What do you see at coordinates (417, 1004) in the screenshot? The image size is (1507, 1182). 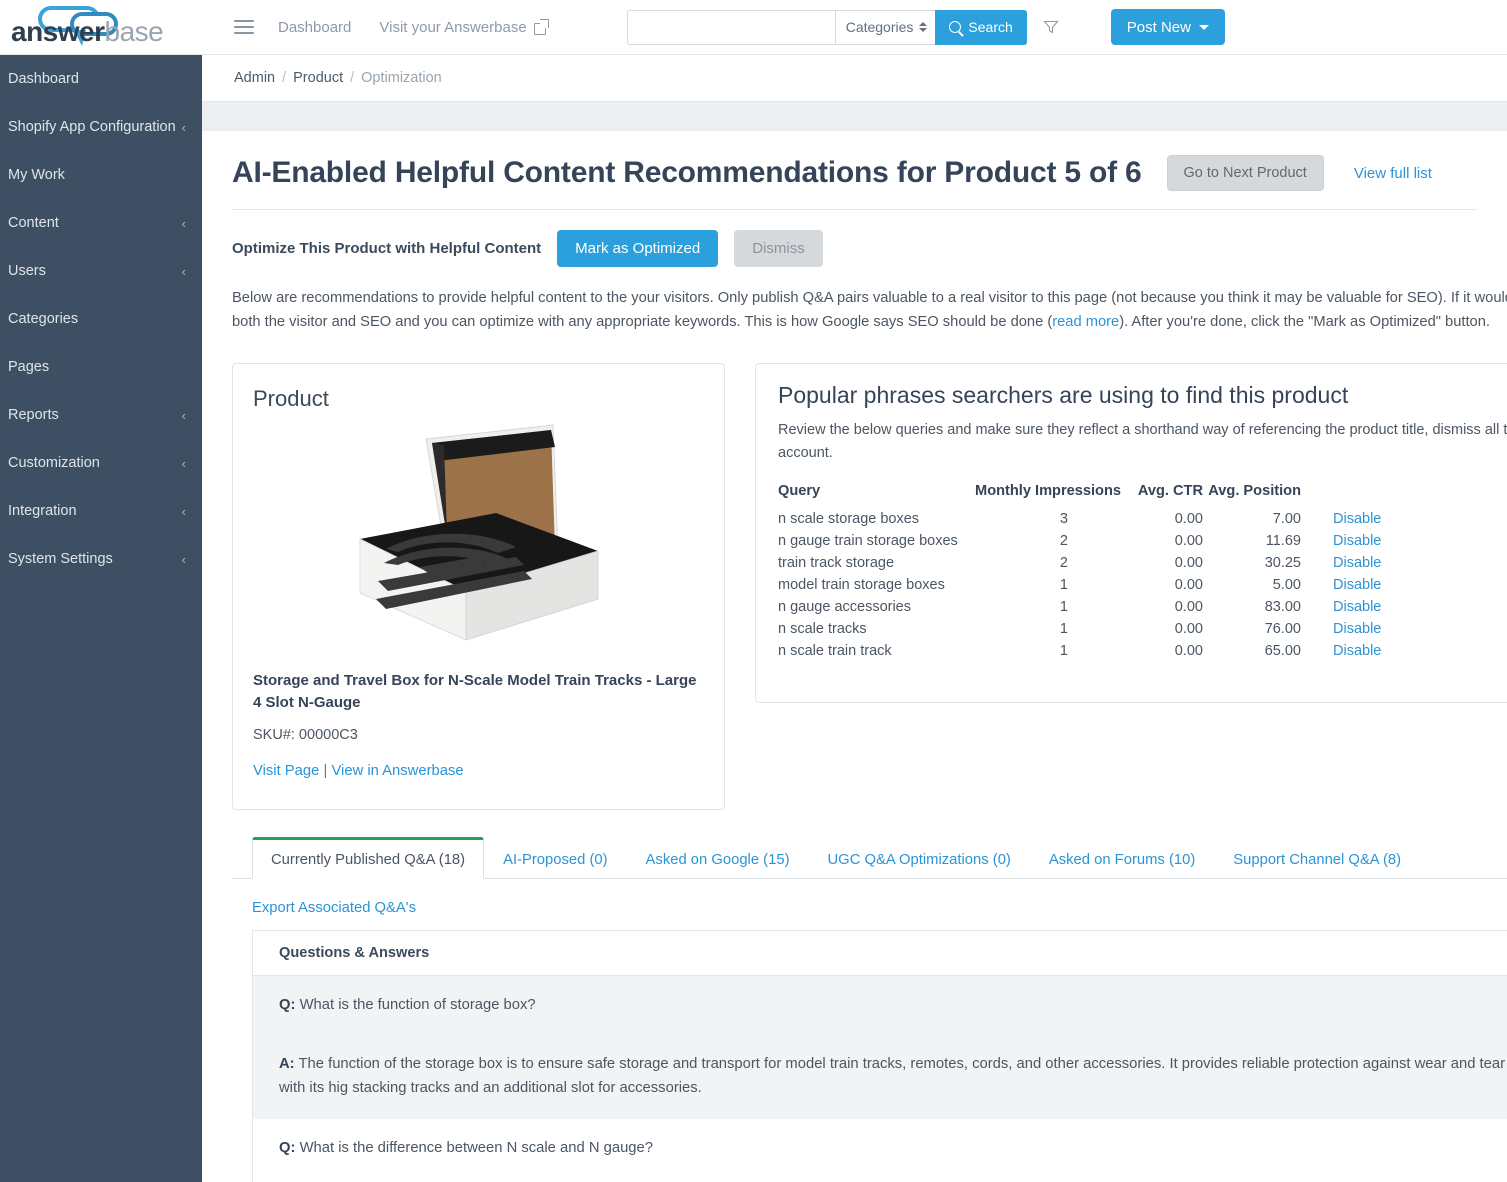 I see `question-text: What is the function of storage box?` at bounding box center [417, 1004].